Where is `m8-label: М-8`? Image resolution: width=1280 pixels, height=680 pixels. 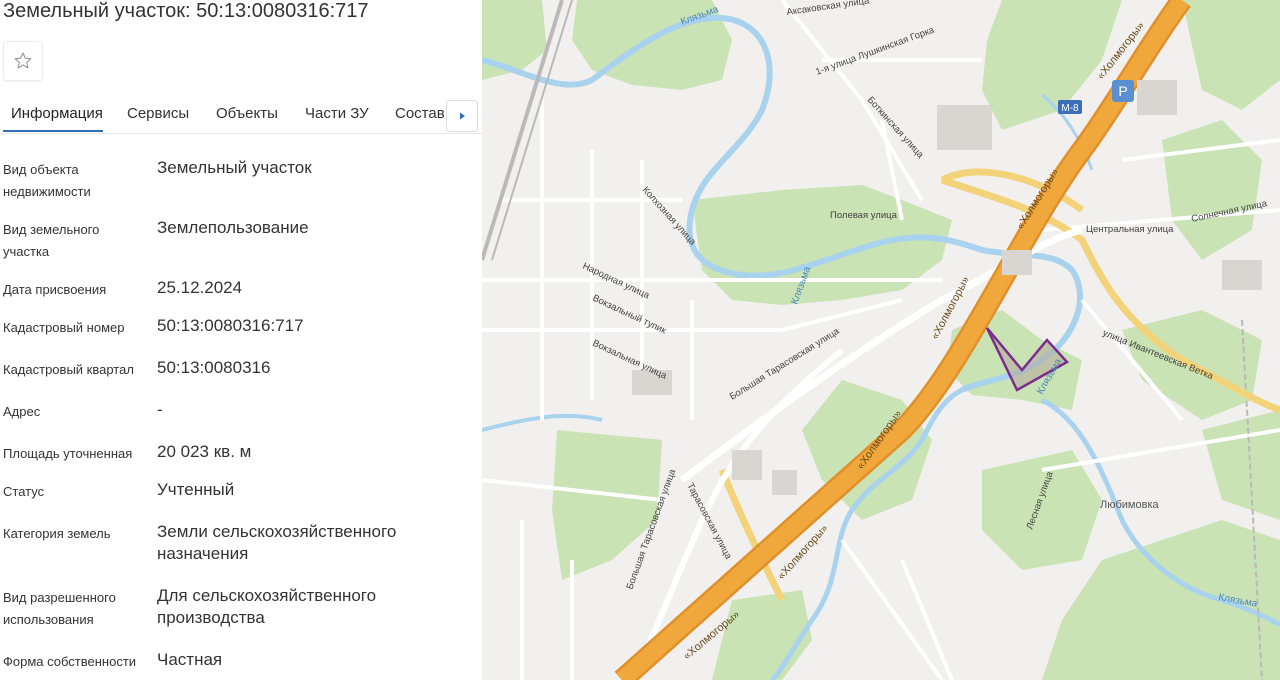
m8-label: М-8 is located at coordinates (1070, 108).